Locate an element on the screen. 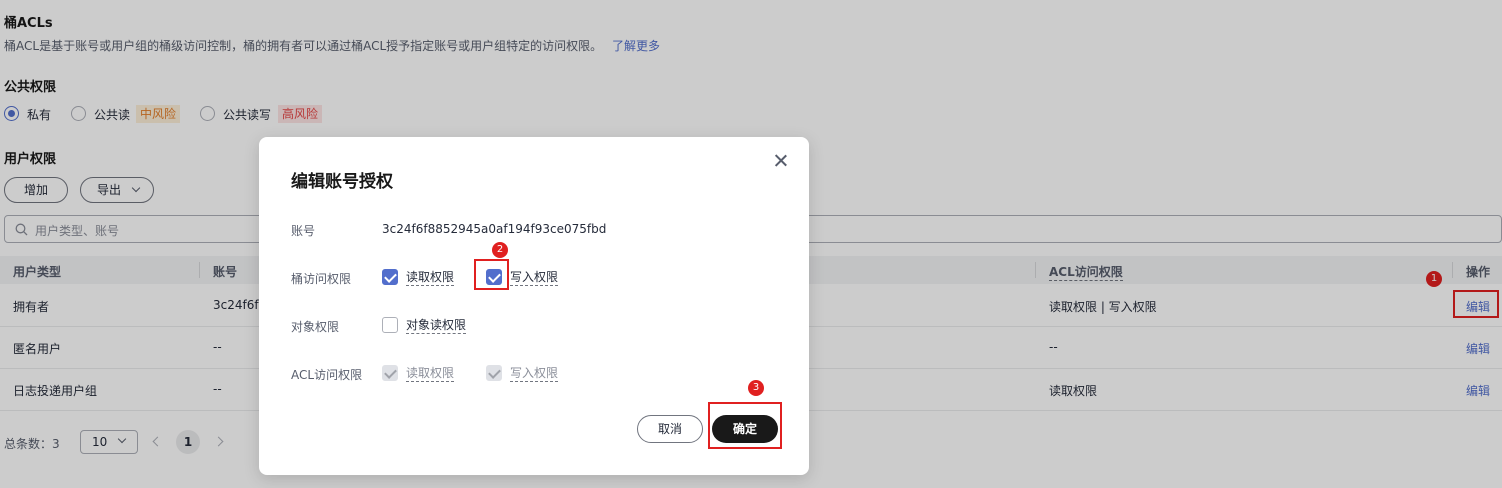 This screenshot has height=488, width=1502. acl-write-checkbox is located at coordinates (494, 373).